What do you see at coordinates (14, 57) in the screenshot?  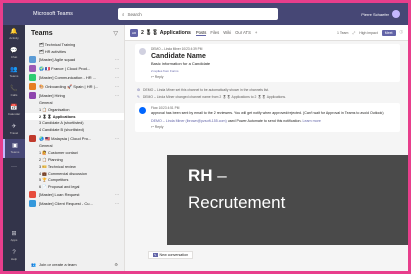 I see `appbar-item-label: Chat` at bounding box center [14, 57].